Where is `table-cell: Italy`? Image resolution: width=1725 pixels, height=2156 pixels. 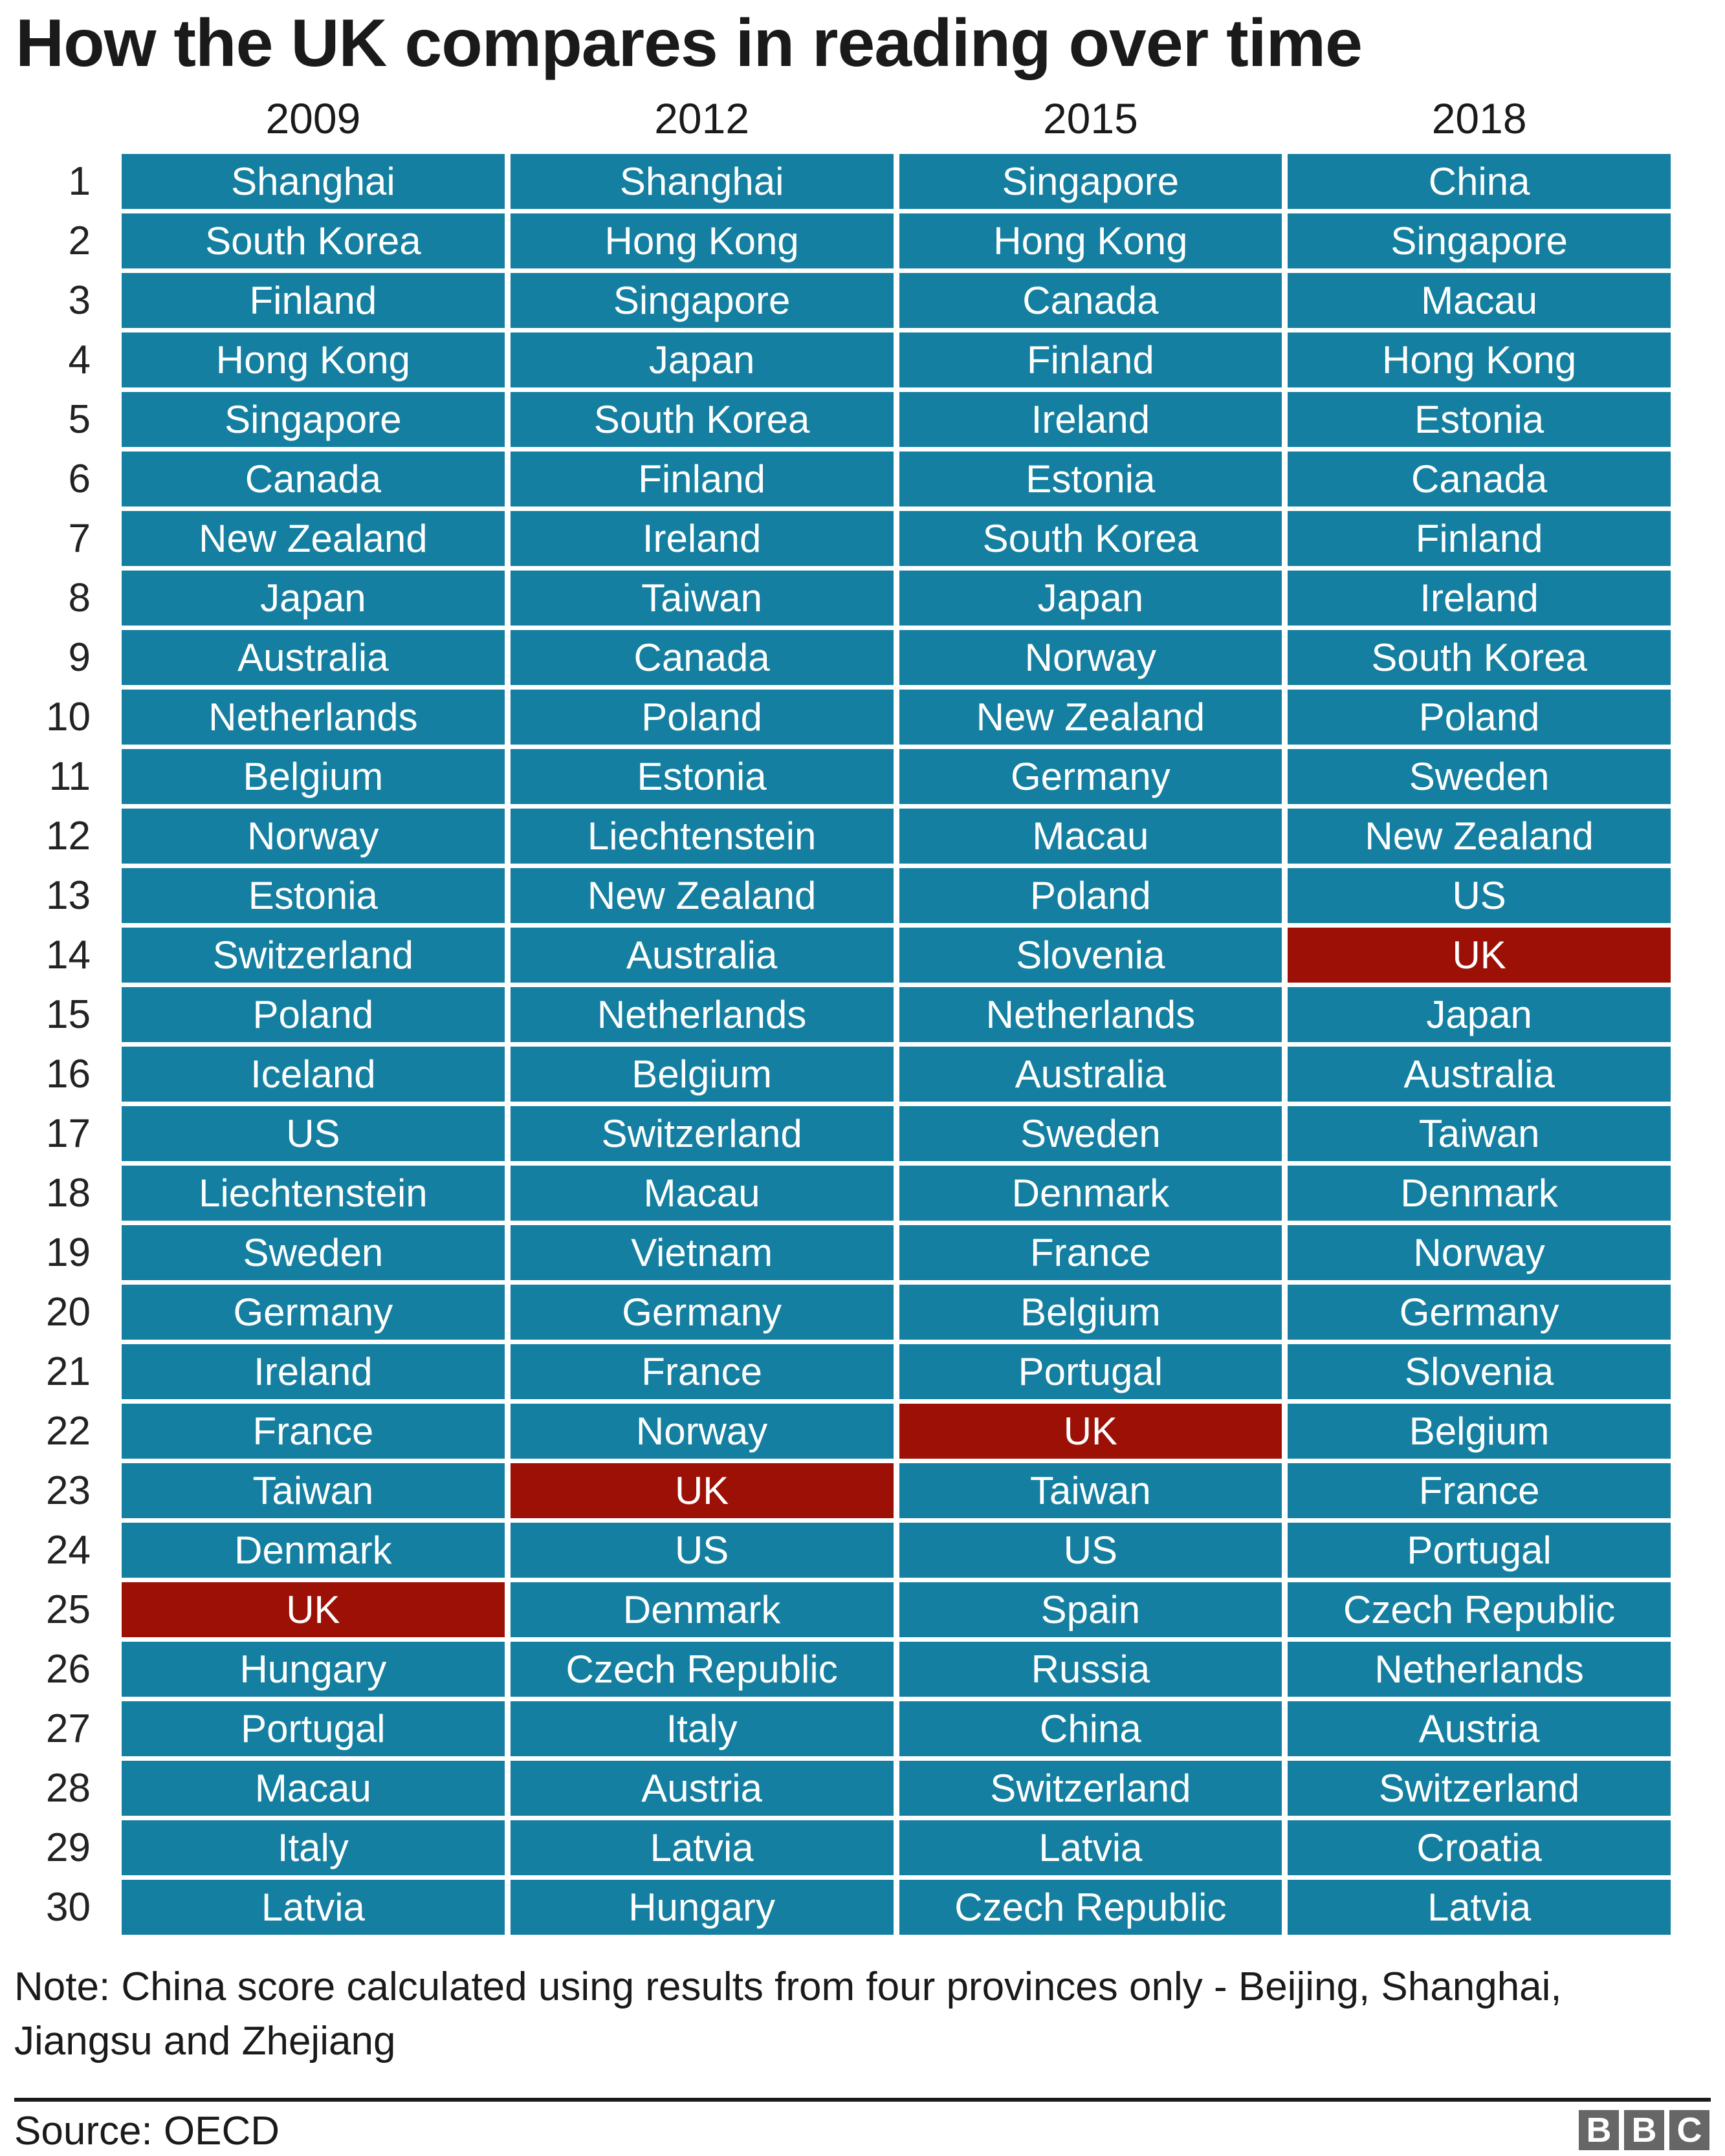 table-cell: Italy is located at coordinates (313, 1847).